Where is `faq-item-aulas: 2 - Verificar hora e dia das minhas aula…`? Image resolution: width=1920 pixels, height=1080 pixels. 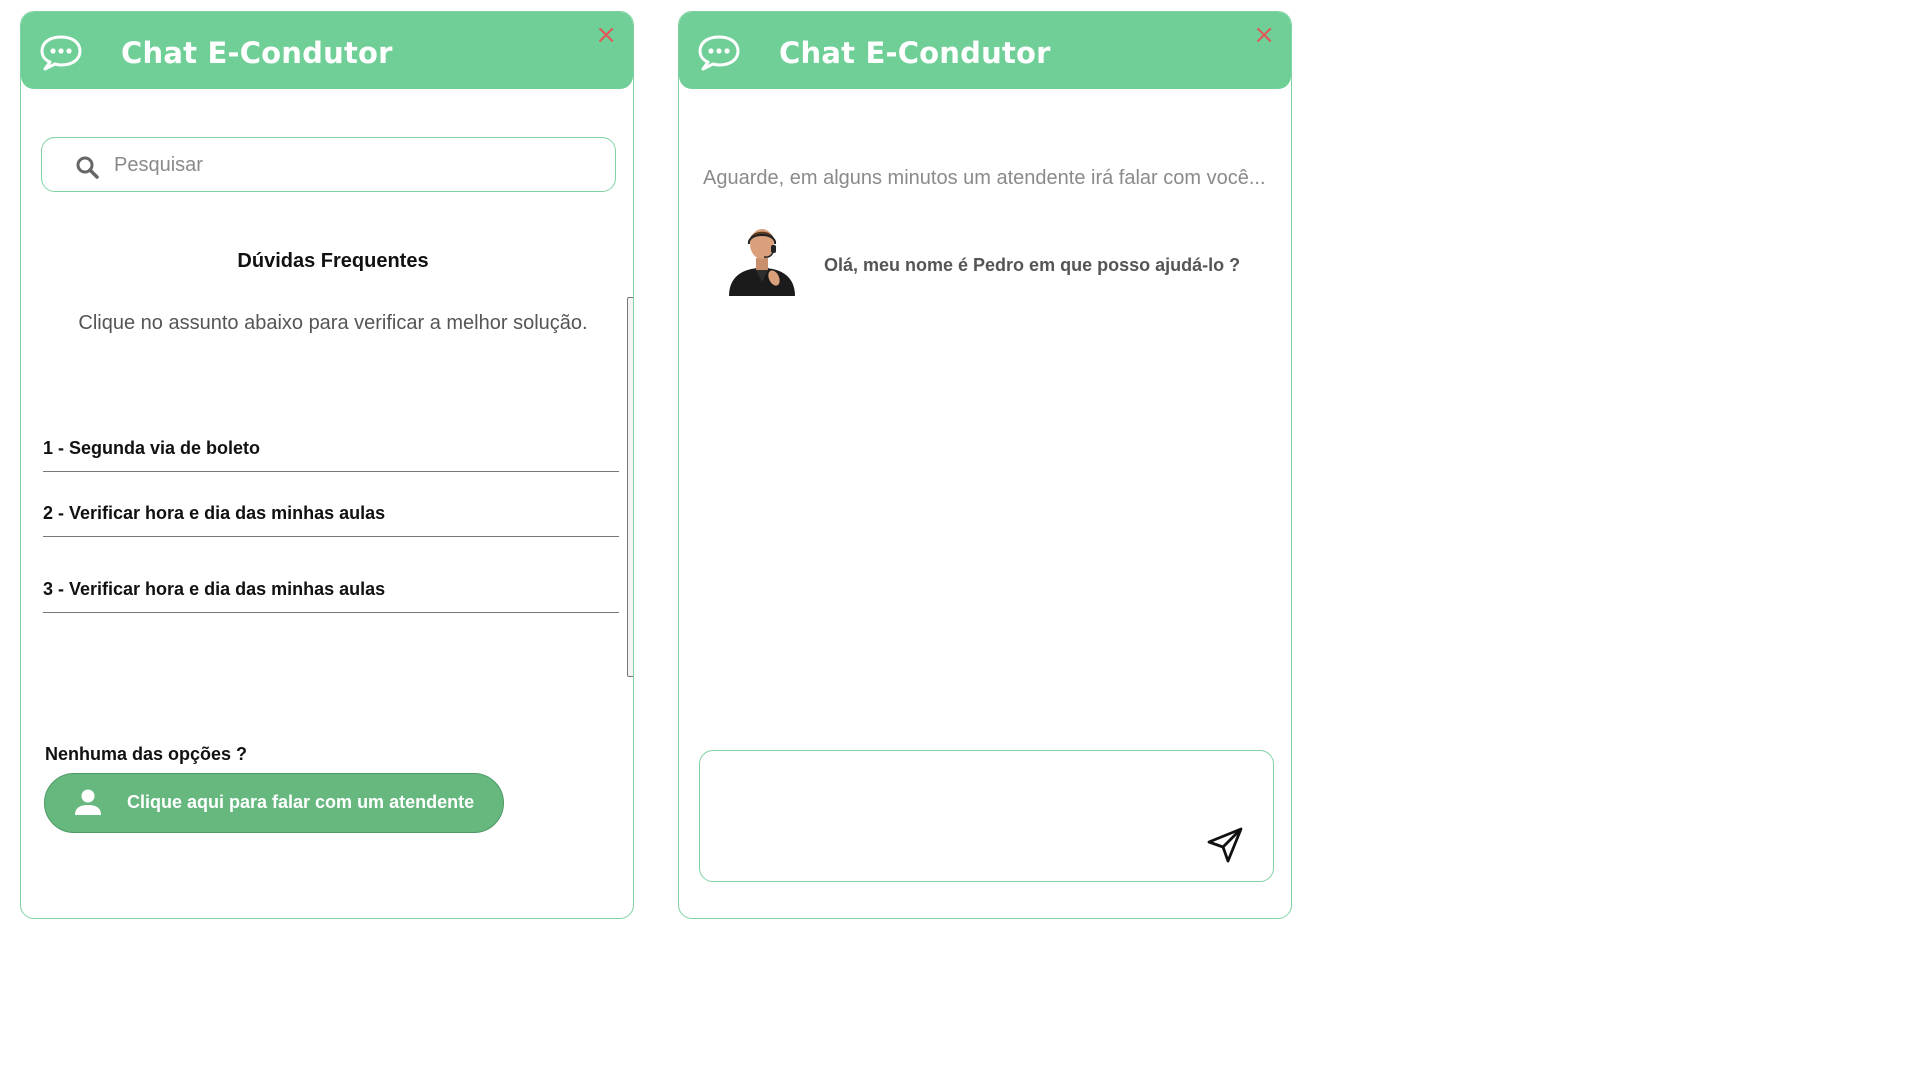 faq-item-aulas: 2 - Verificar hora e dia das minhas aula… is located at coordinates (331, 520).